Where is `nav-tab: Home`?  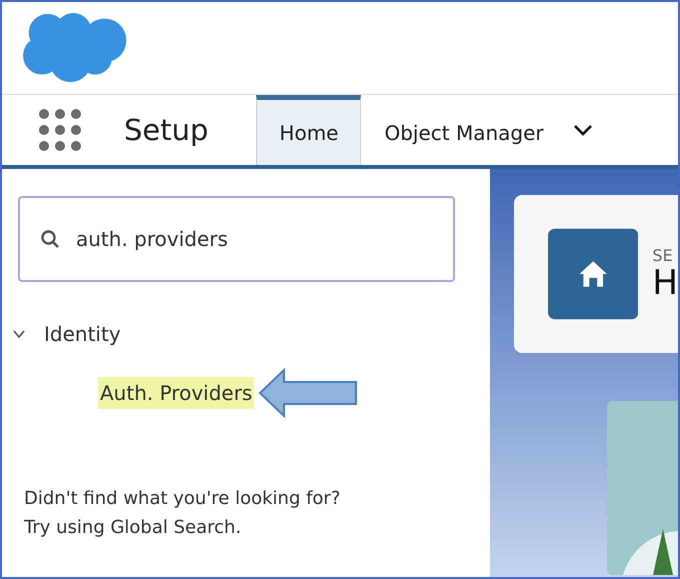
nav-tab: Home is located at coordinates (309, 130).